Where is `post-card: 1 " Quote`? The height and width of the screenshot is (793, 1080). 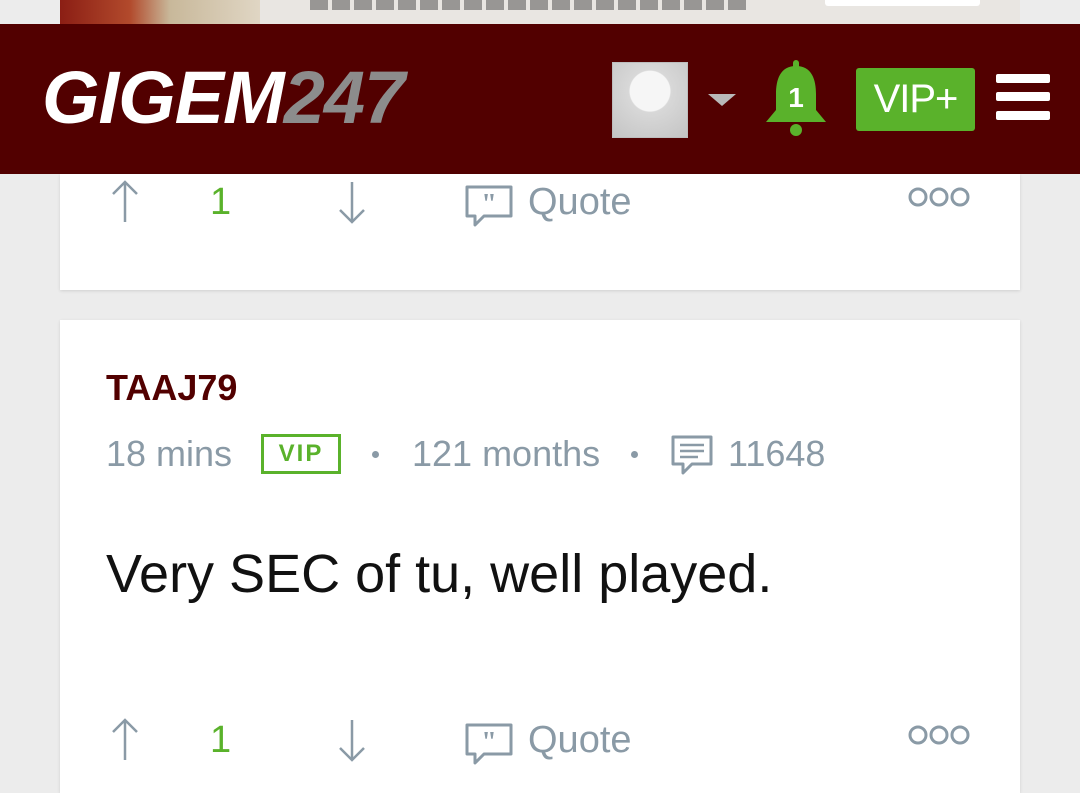 post-card: 1 " Quote is located at coordinates (540, 232).